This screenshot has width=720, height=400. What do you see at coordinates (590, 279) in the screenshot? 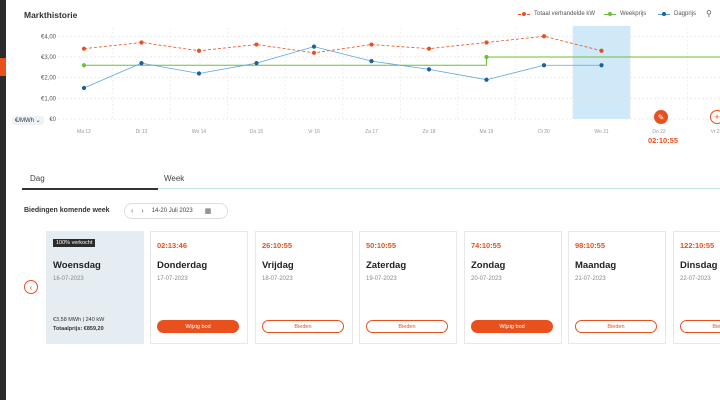
I see `day-date: 21-07-2023` at bounding box center [590, 279].